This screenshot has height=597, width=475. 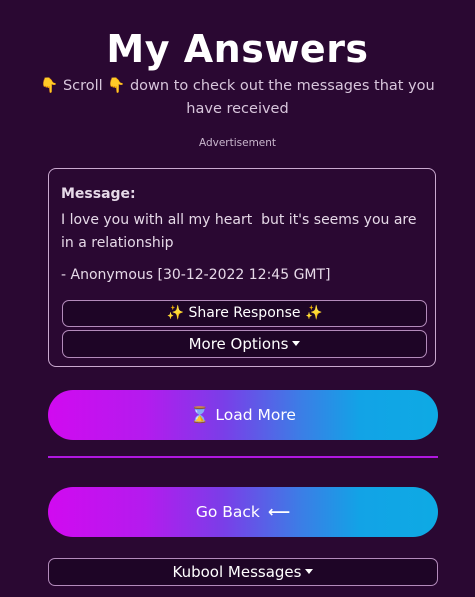 I want to click on message-author: - Anonymous [30-12-2022 12:45 GMT], so click(x=196, y=275).